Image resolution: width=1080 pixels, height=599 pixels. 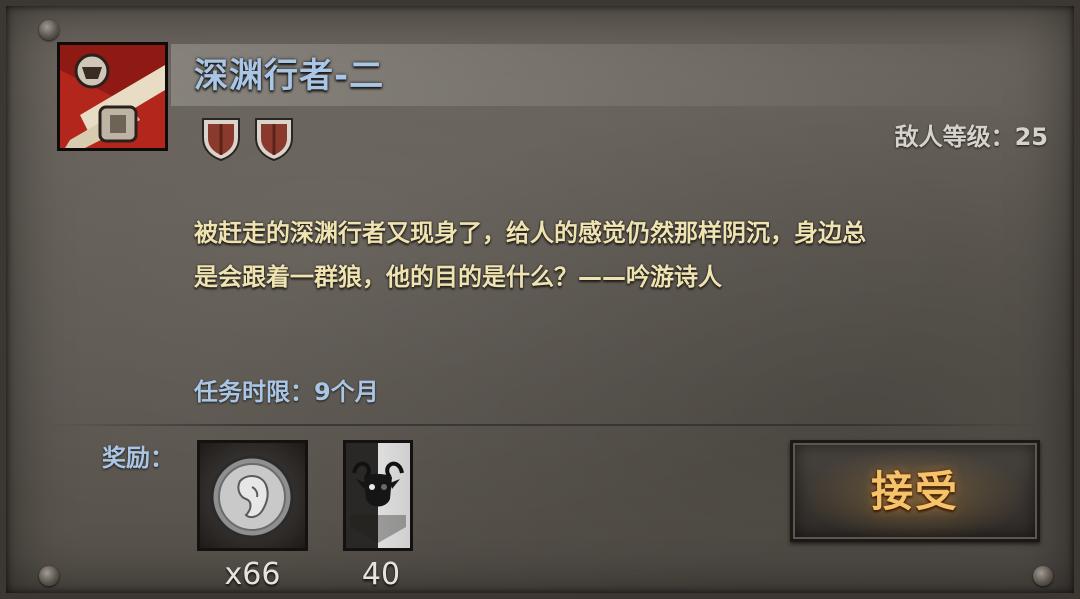 I want to click on description-line: 被赶走的深渊行者又现身了，给人的感觉仍然那样阴沉，身边总, so click(x=530, y=233).